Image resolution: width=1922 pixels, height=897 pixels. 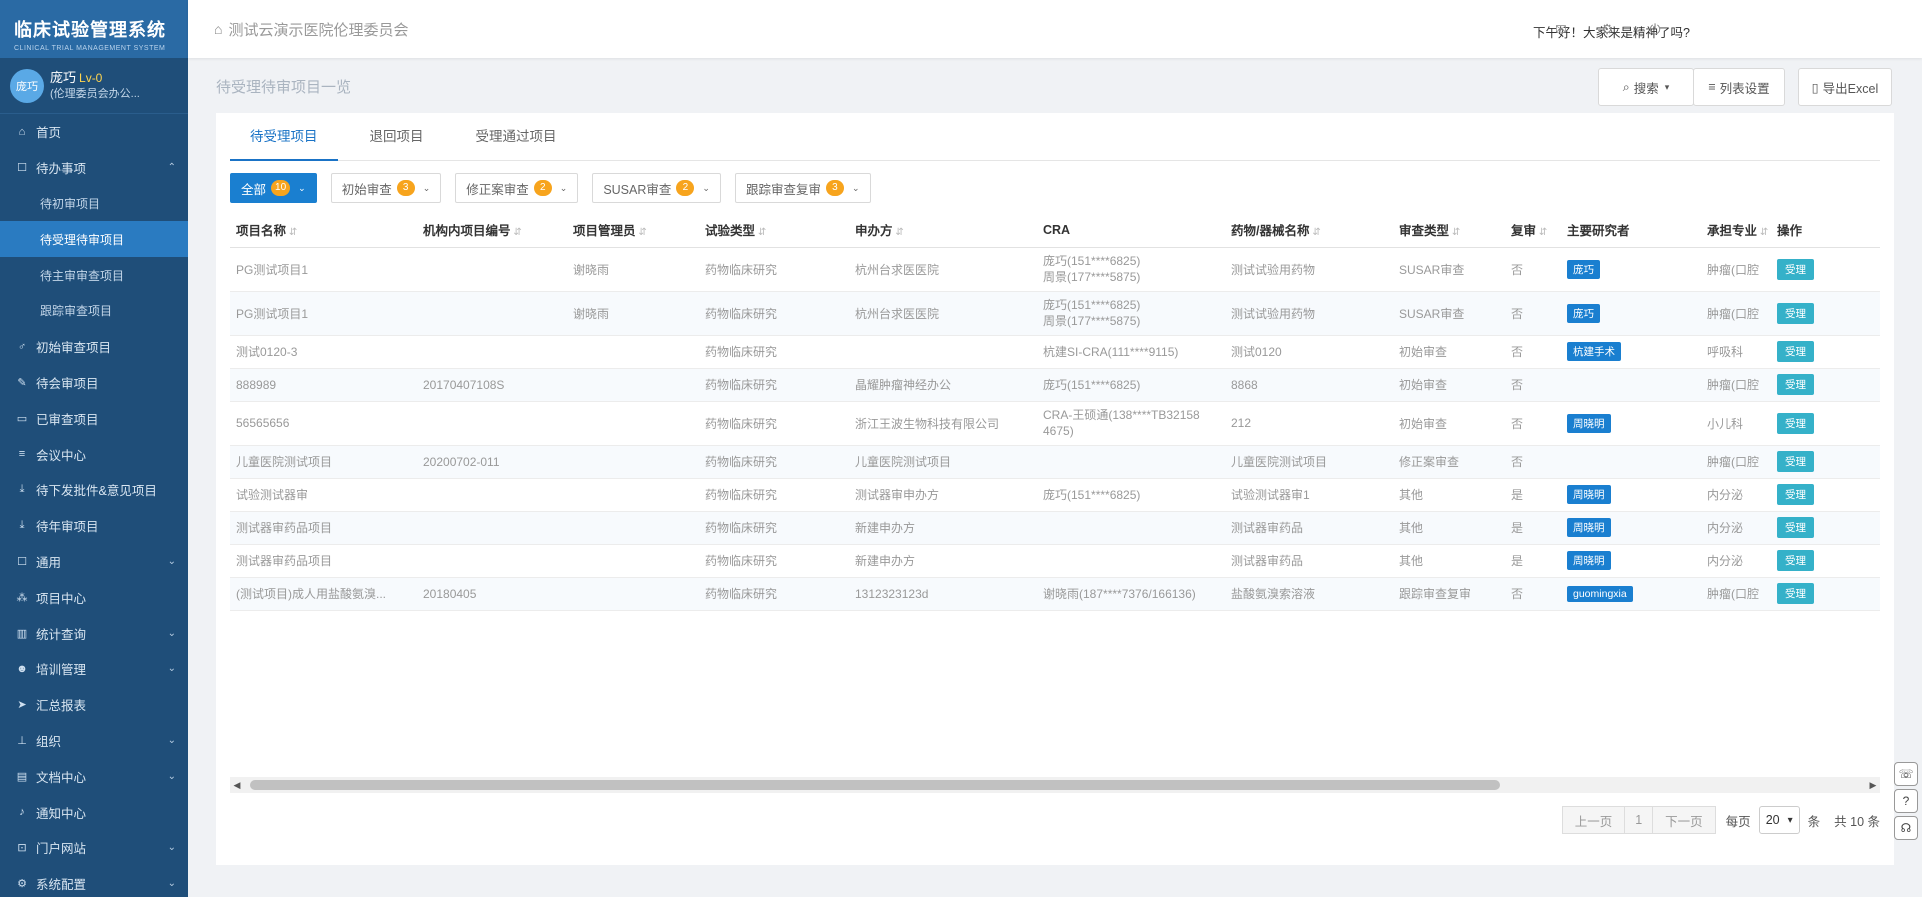 What do you see at coordinates (94, 454) in the screenshot?
I see `sidebar-item-9: ≡ 会议中心` at bounding box center [94, 454].